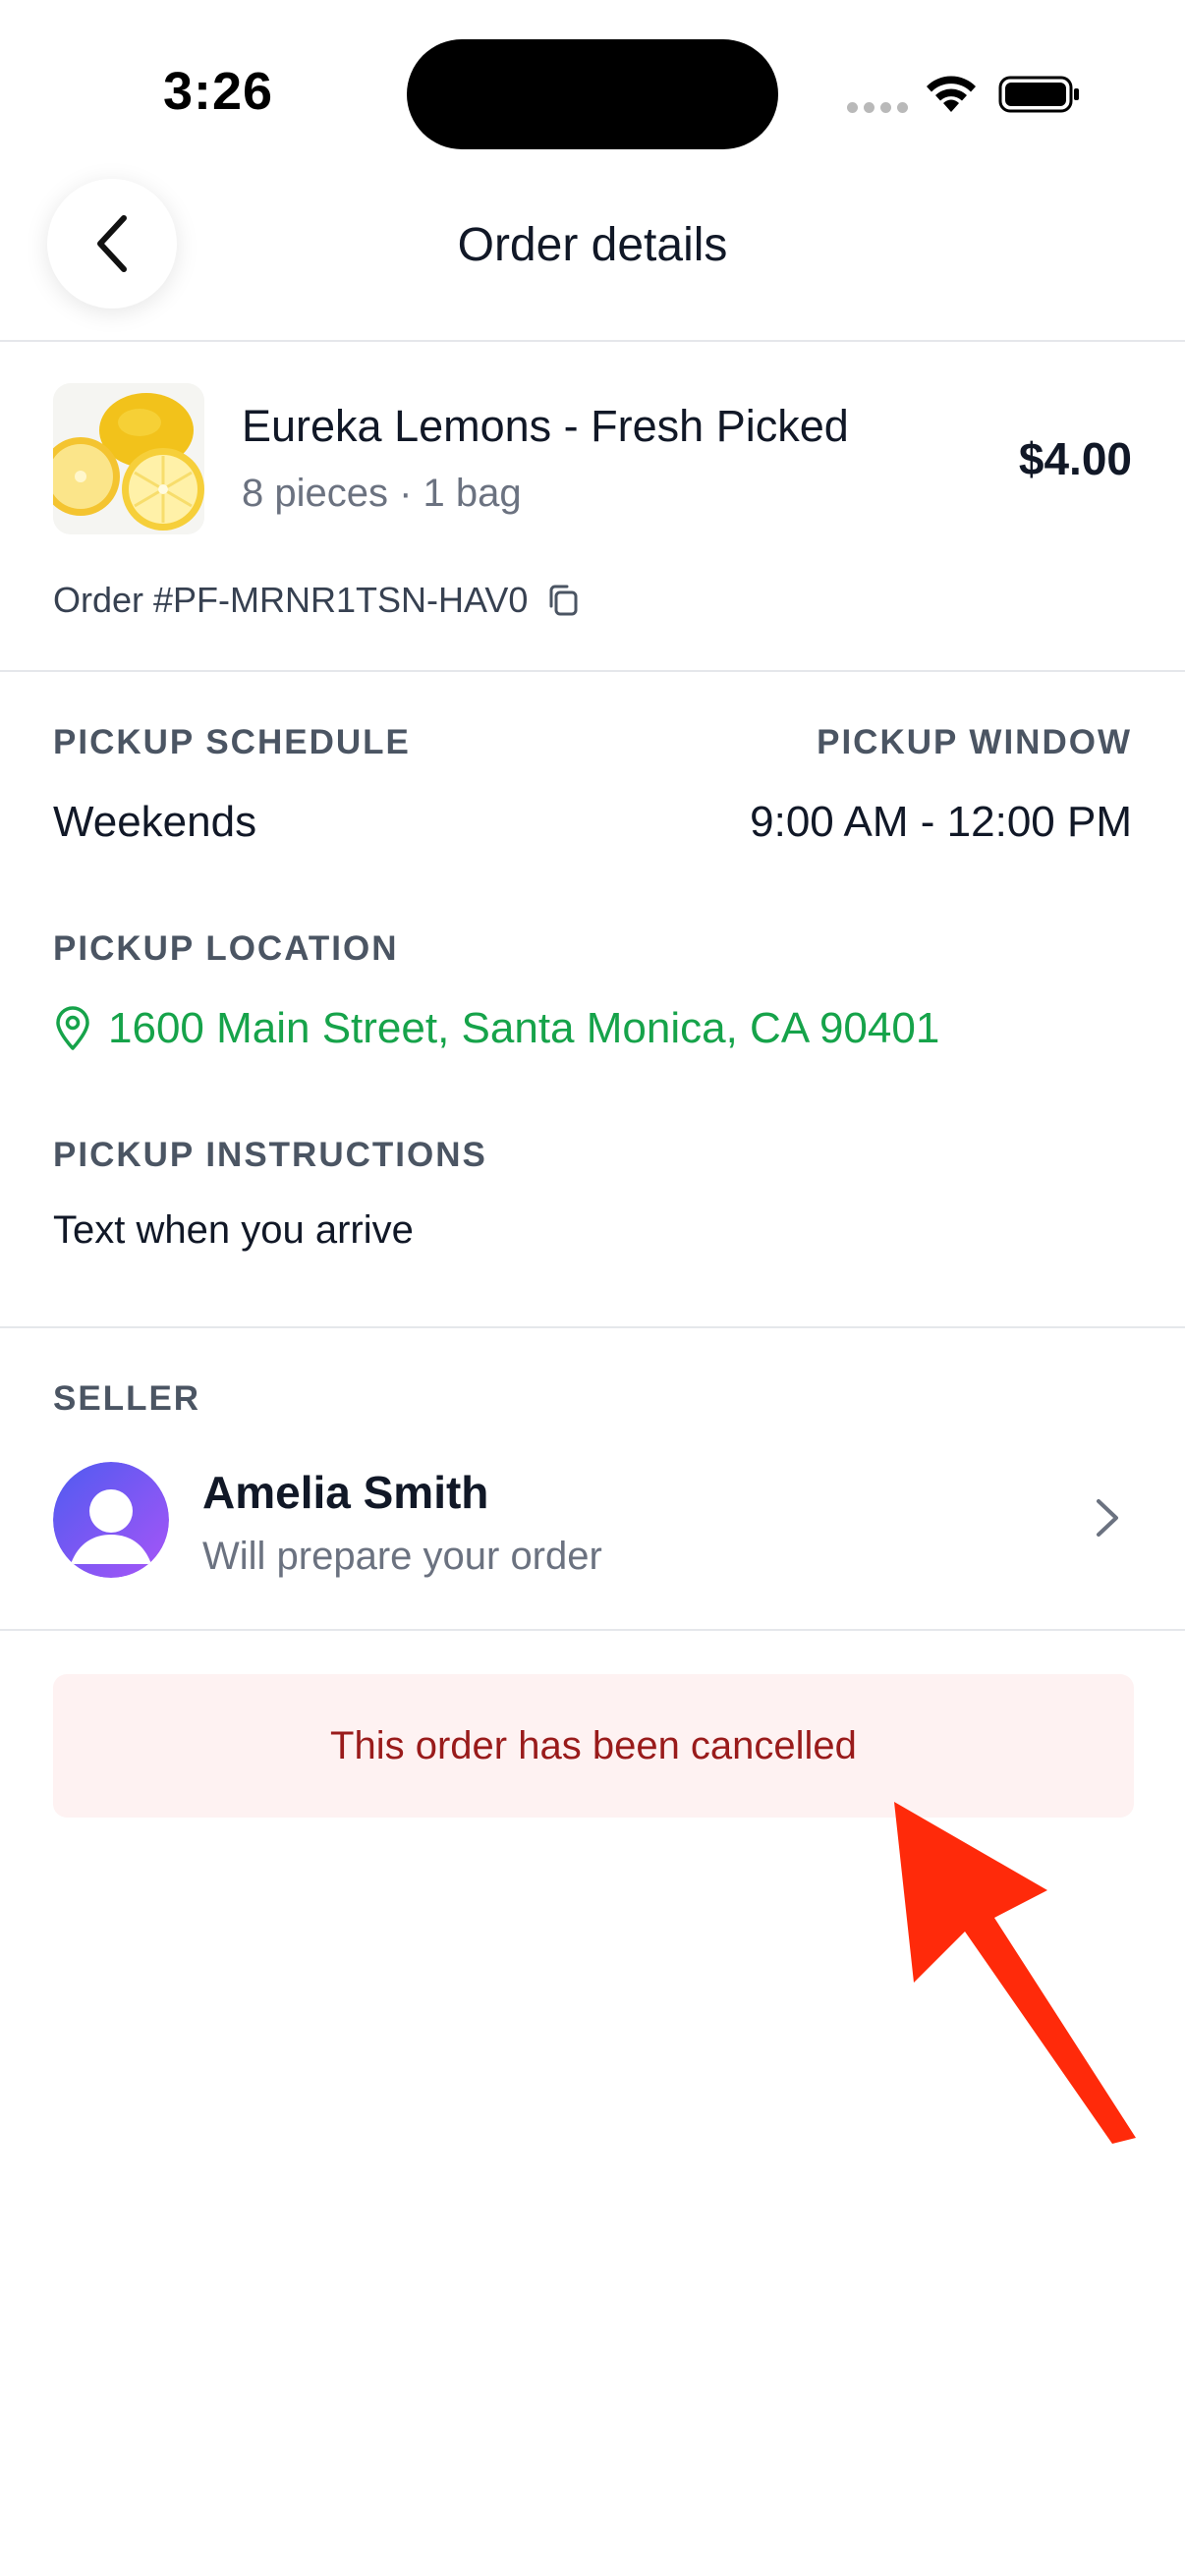 This screenshot has height=2576, width=1185. Describe the element at coordinates (592, 245) in the screenshot. I see `page-title: Order details` at that location.